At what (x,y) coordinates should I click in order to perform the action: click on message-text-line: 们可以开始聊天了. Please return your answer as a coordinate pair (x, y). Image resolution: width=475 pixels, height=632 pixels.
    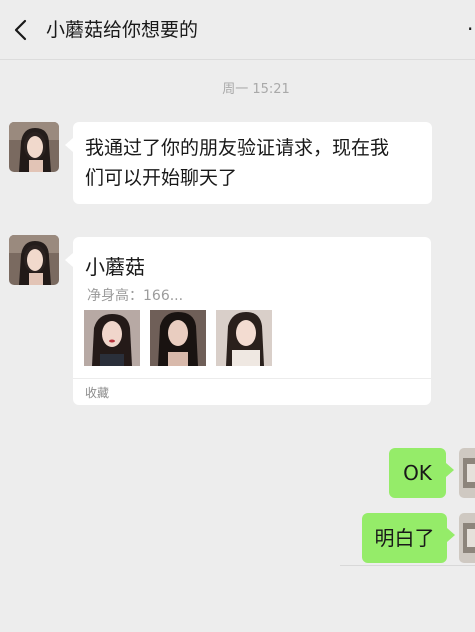
    Looking at the image, I should click on (161, 178).